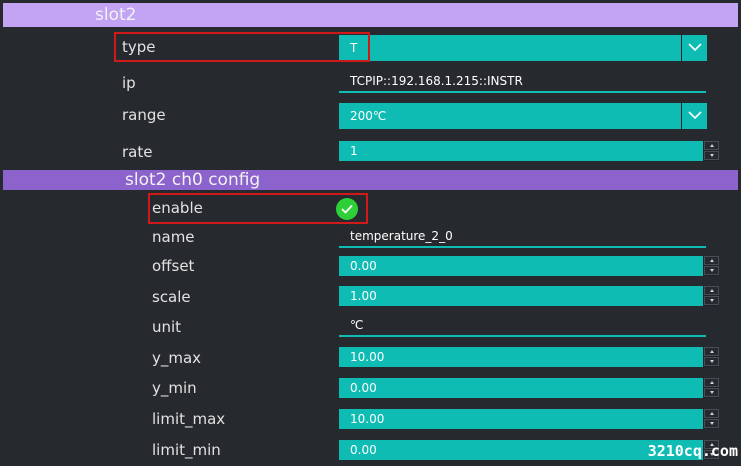 Image resolution: width=741 pixels, height=466 pixels. I want to click on type-dropdown-button, so click(694, 48).